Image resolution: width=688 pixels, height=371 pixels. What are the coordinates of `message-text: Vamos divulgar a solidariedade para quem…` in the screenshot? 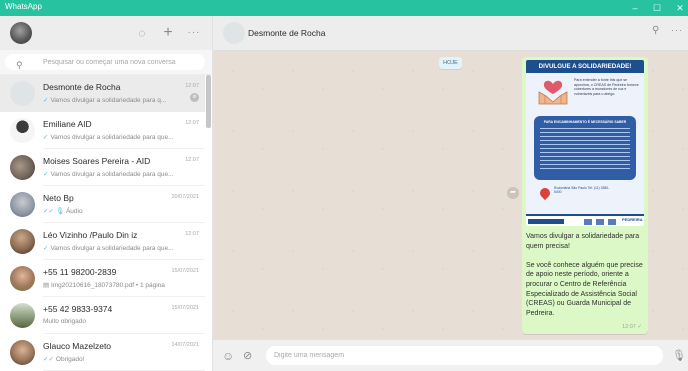 It's located at (586, 280).